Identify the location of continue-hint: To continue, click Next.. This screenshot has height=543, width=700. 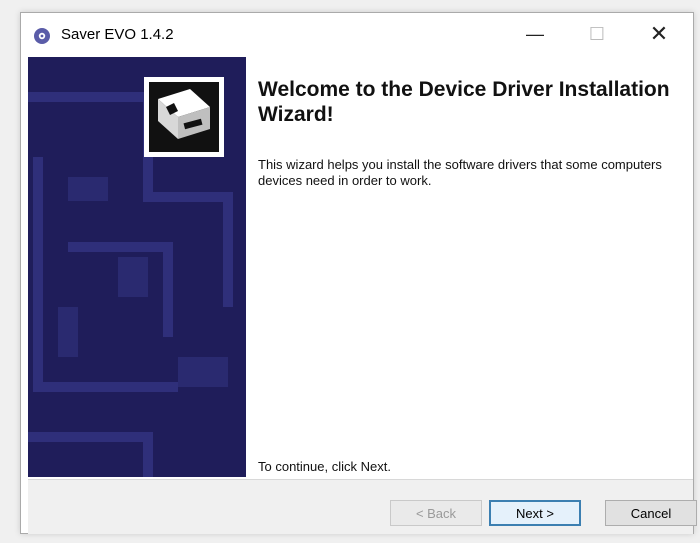
(324, 466).